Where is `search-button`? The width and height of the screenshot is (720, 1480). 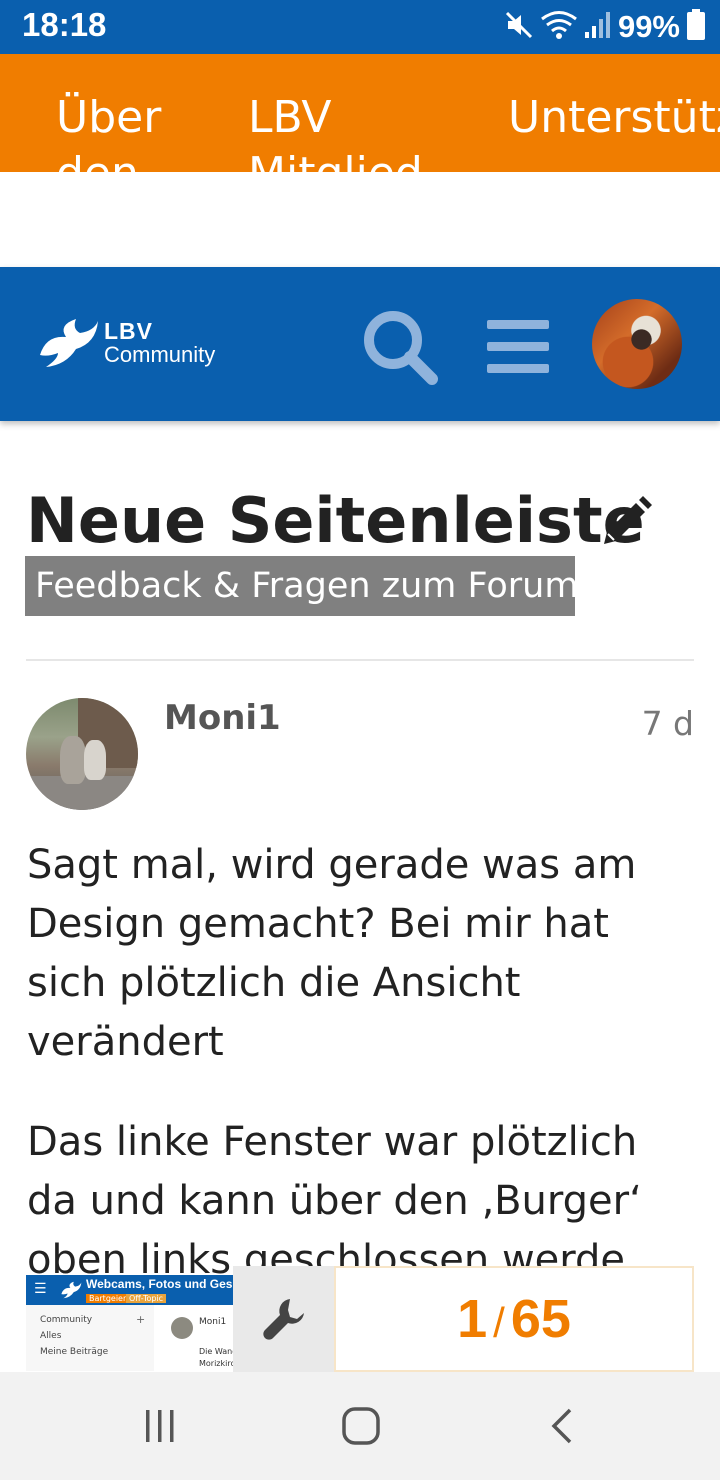 search-button is located at coordinates (400, 347).